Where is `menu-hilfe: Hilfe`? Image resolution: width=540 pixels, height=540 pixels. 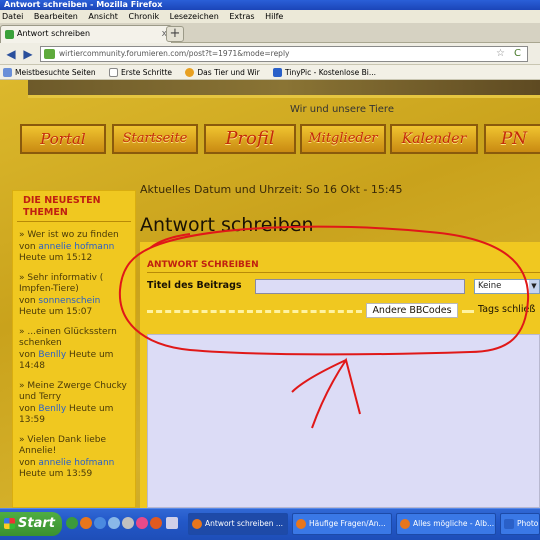
menu-hilfe: Hilfe is located at coordinates (274, 16).